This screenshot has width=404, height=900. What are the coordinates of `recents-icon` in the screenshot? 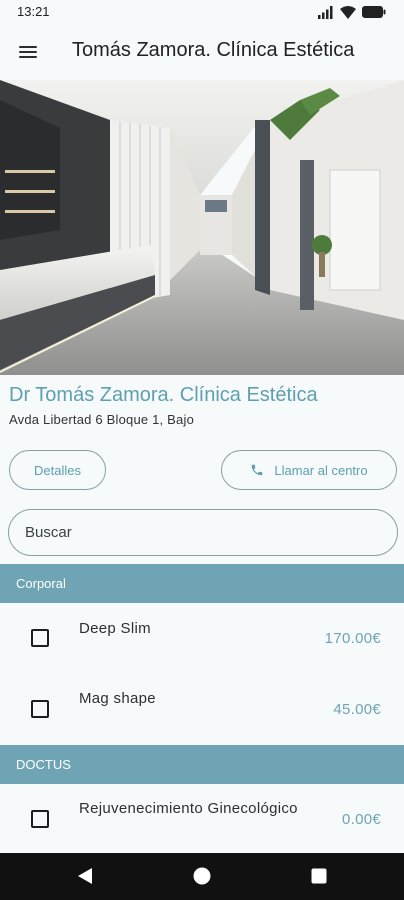 It's located at (319, 876).